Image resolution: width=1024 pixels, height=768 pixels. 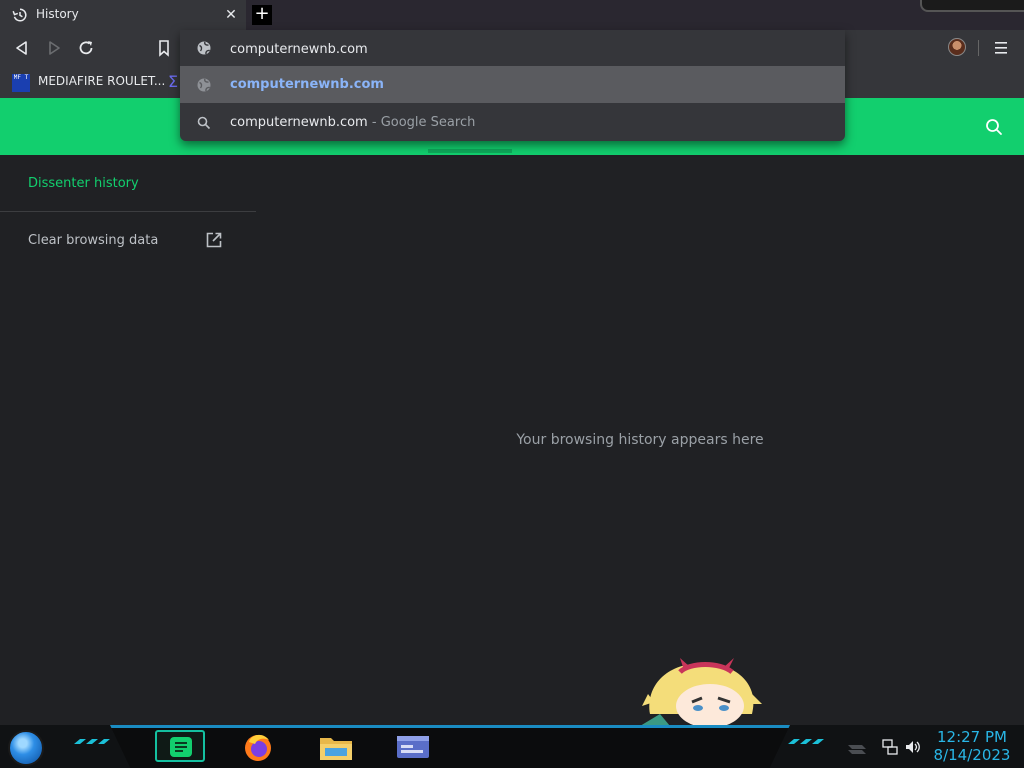 I want to click on profile-avatar, so click(x=957, y=47).